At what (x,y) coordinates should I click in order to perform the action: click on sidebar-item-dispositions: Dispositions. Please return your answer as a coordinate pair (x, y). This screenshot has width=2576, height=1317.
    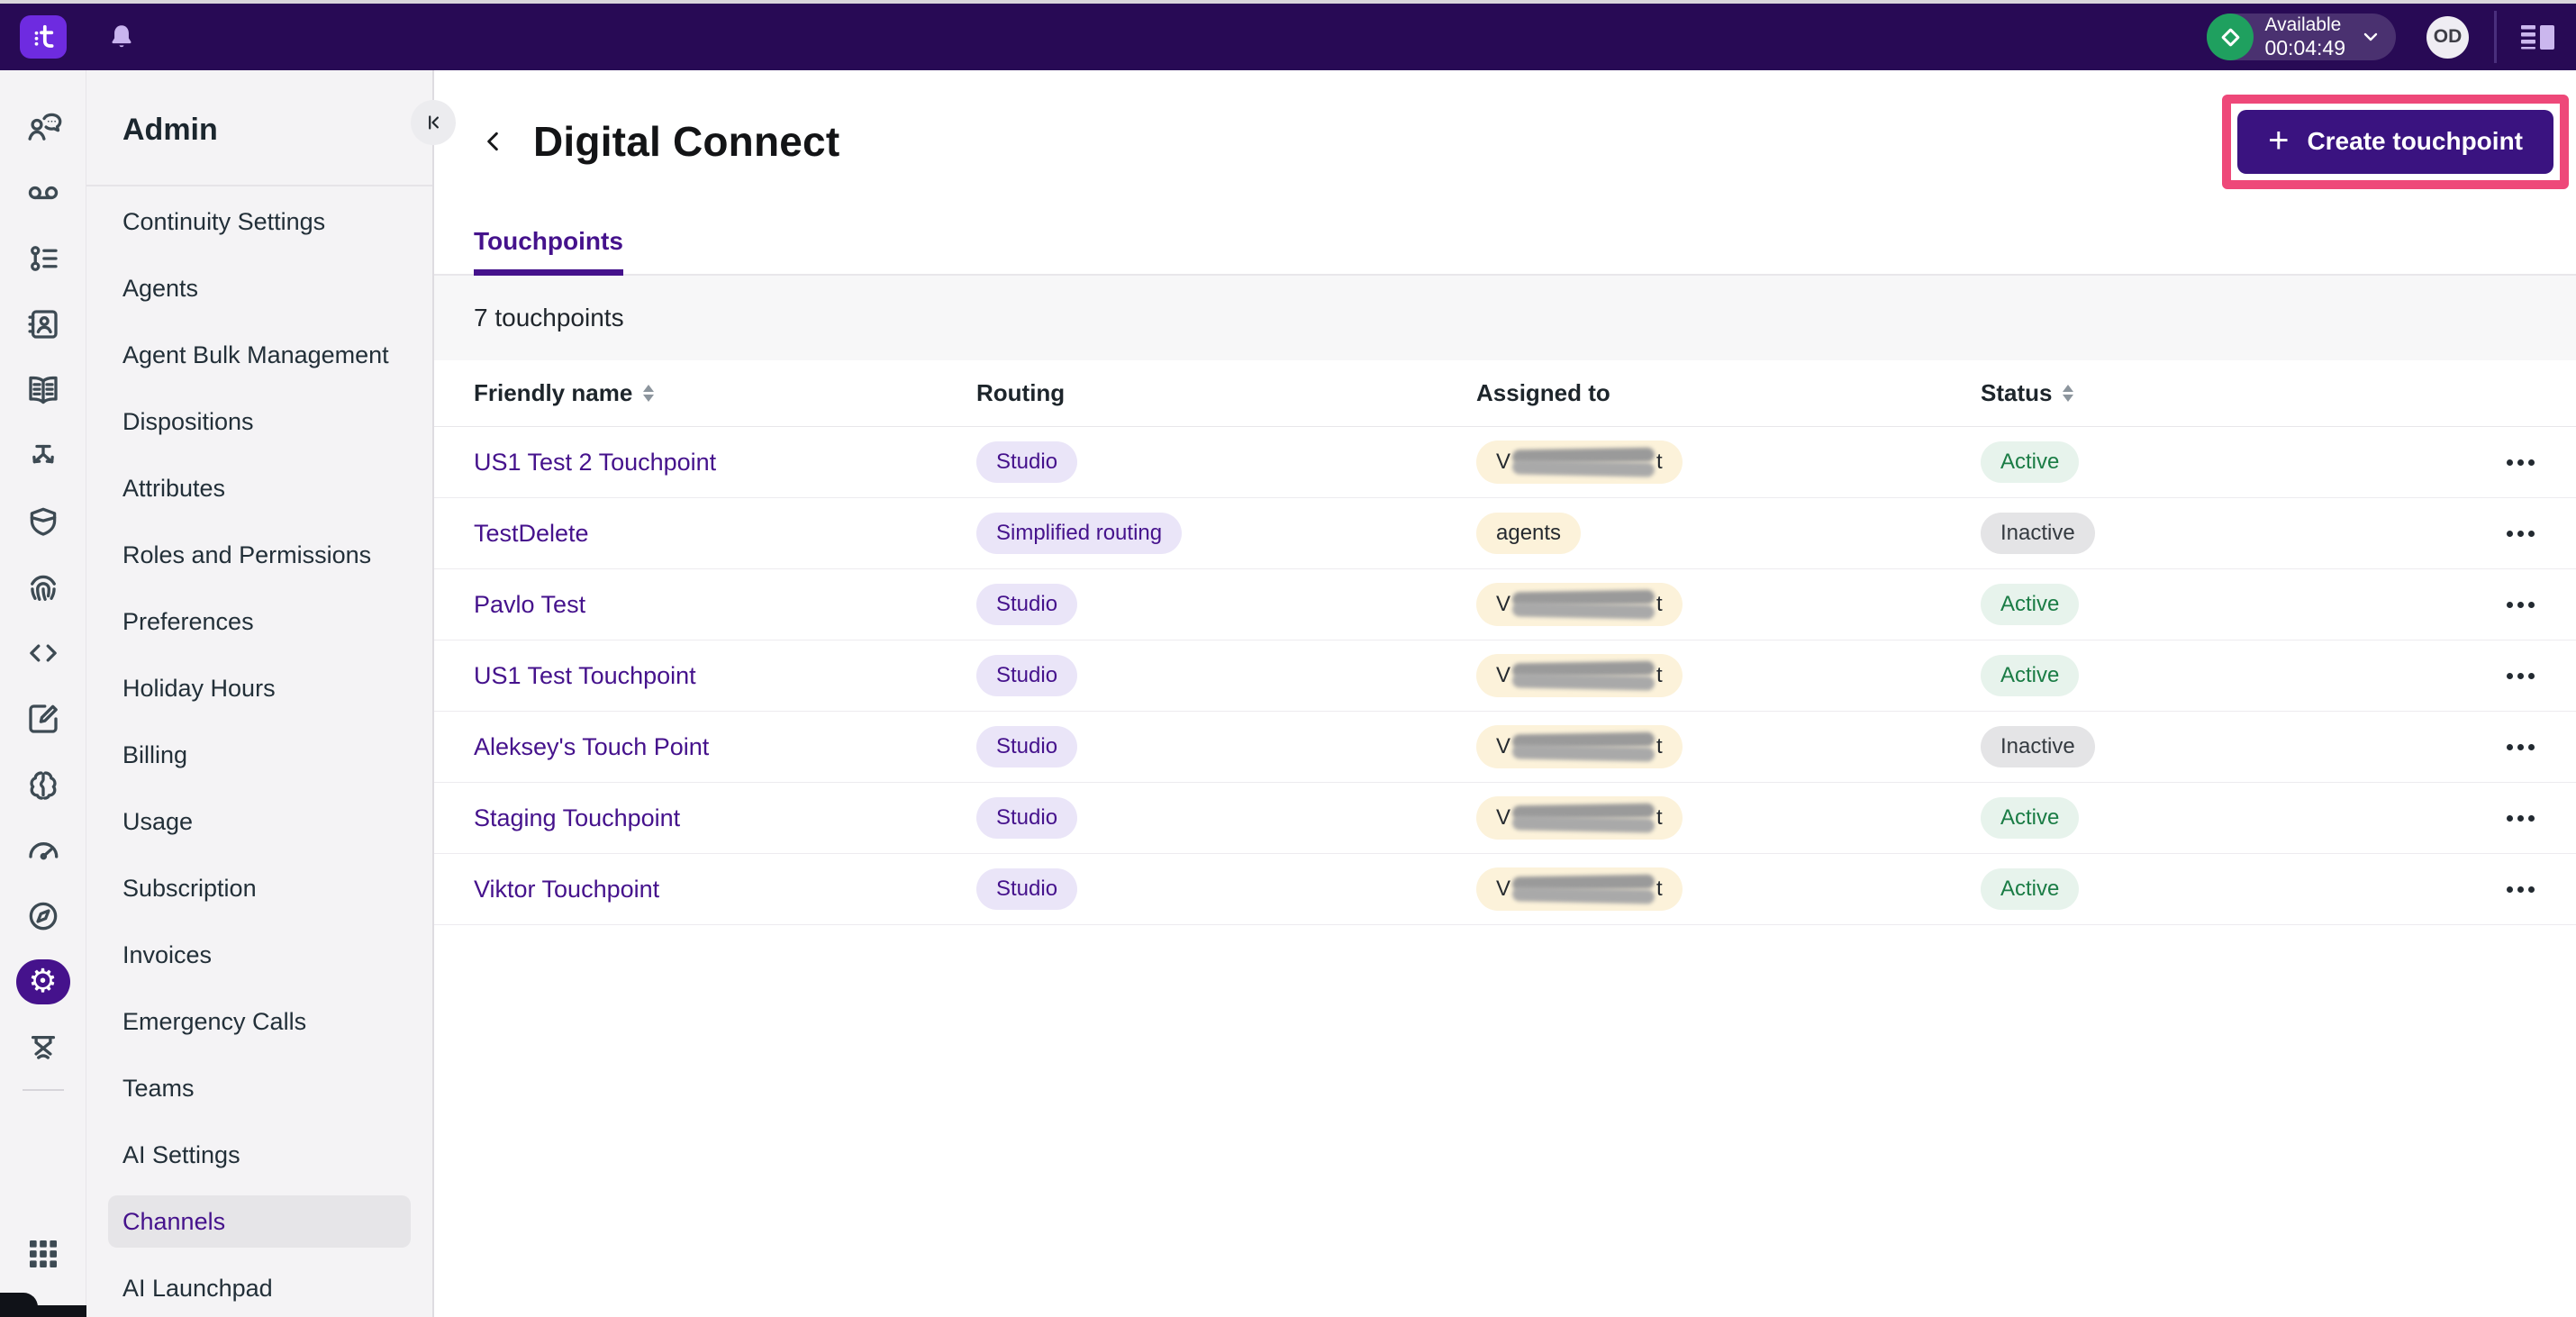
    Looking at the image, I should click on (259, 421).